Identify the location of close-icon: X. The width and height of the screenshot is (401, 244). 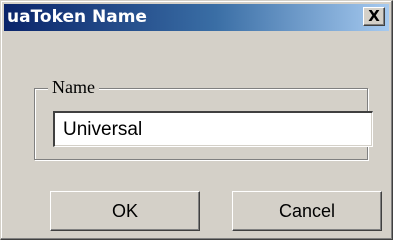
(374, 16).